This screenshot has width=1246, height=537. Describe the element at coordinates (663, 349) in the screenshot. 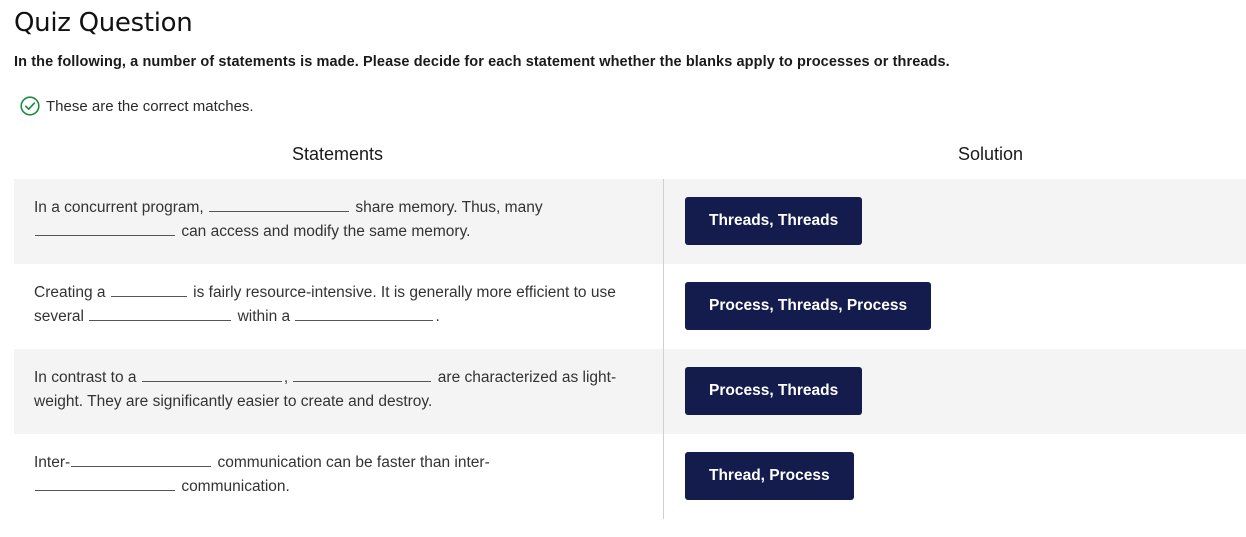

I see `column-divider` at that location.